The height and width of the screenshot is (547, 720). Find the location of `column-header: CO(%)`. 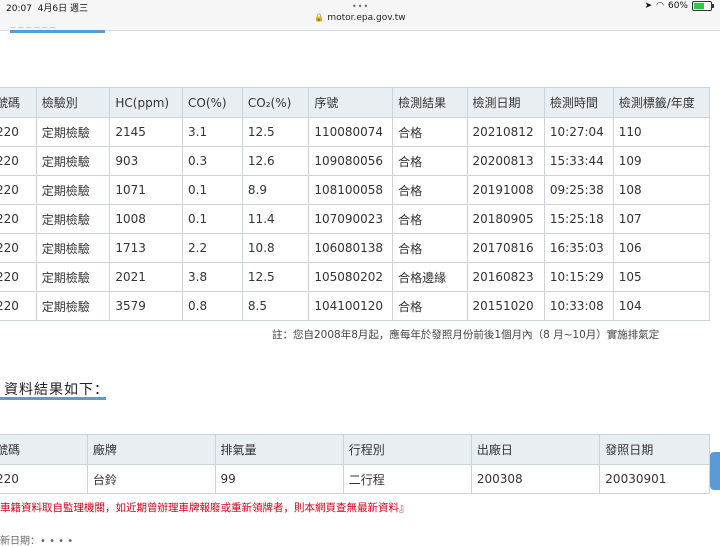

column-header: CO(%) is located at coordinates (212, 102).